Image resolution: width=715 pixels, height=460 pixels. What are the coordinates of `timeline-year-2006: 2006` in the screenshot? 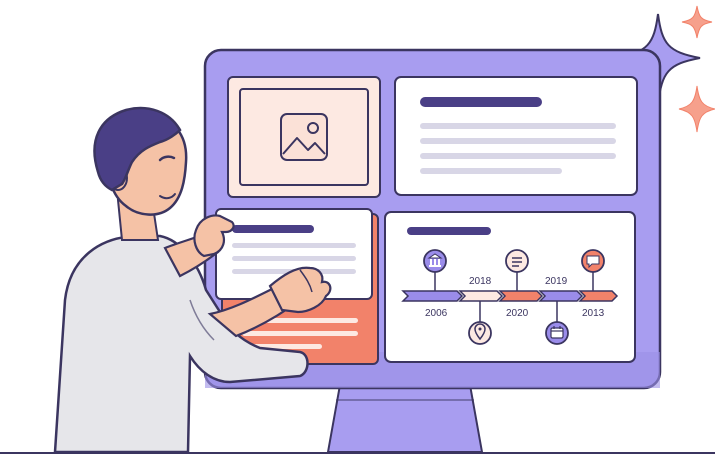 It's located at (436, 313).